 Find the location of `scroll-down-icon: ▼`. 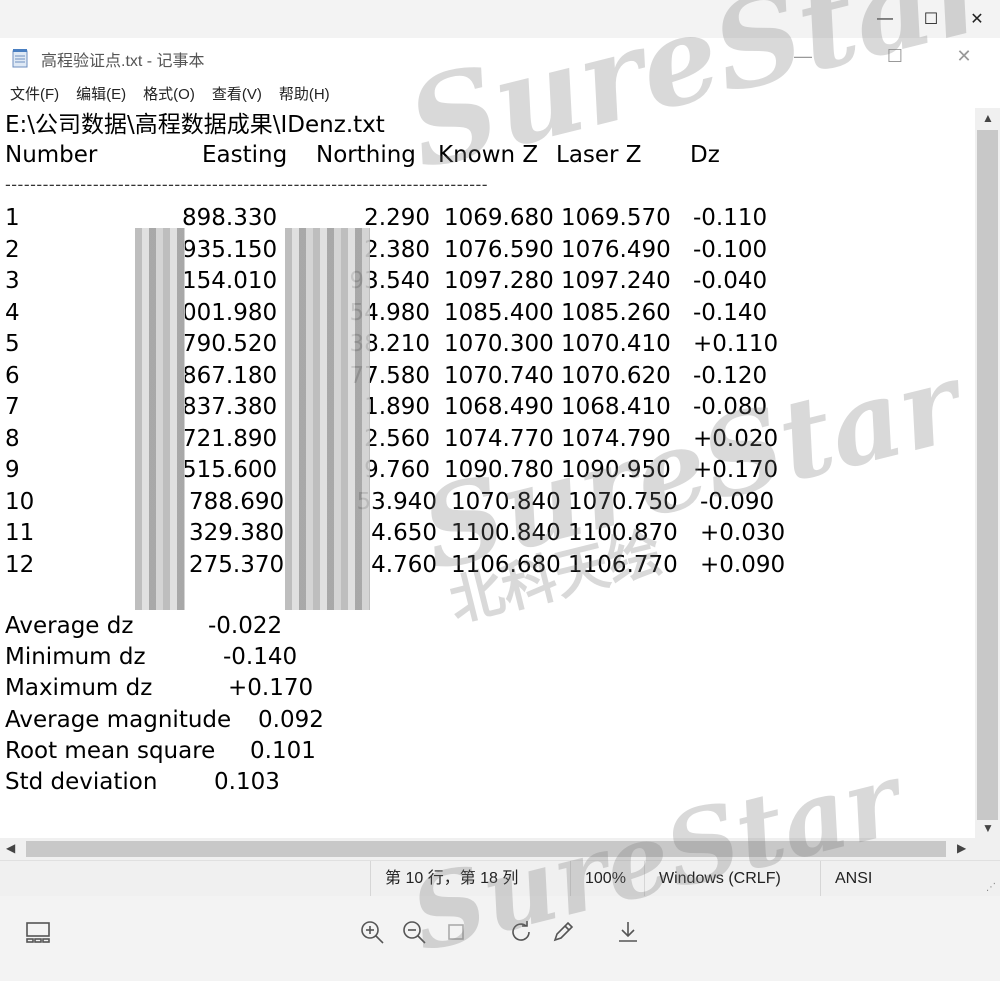

scroll-down-icon: ▼ is located at coordinates (988, 828).